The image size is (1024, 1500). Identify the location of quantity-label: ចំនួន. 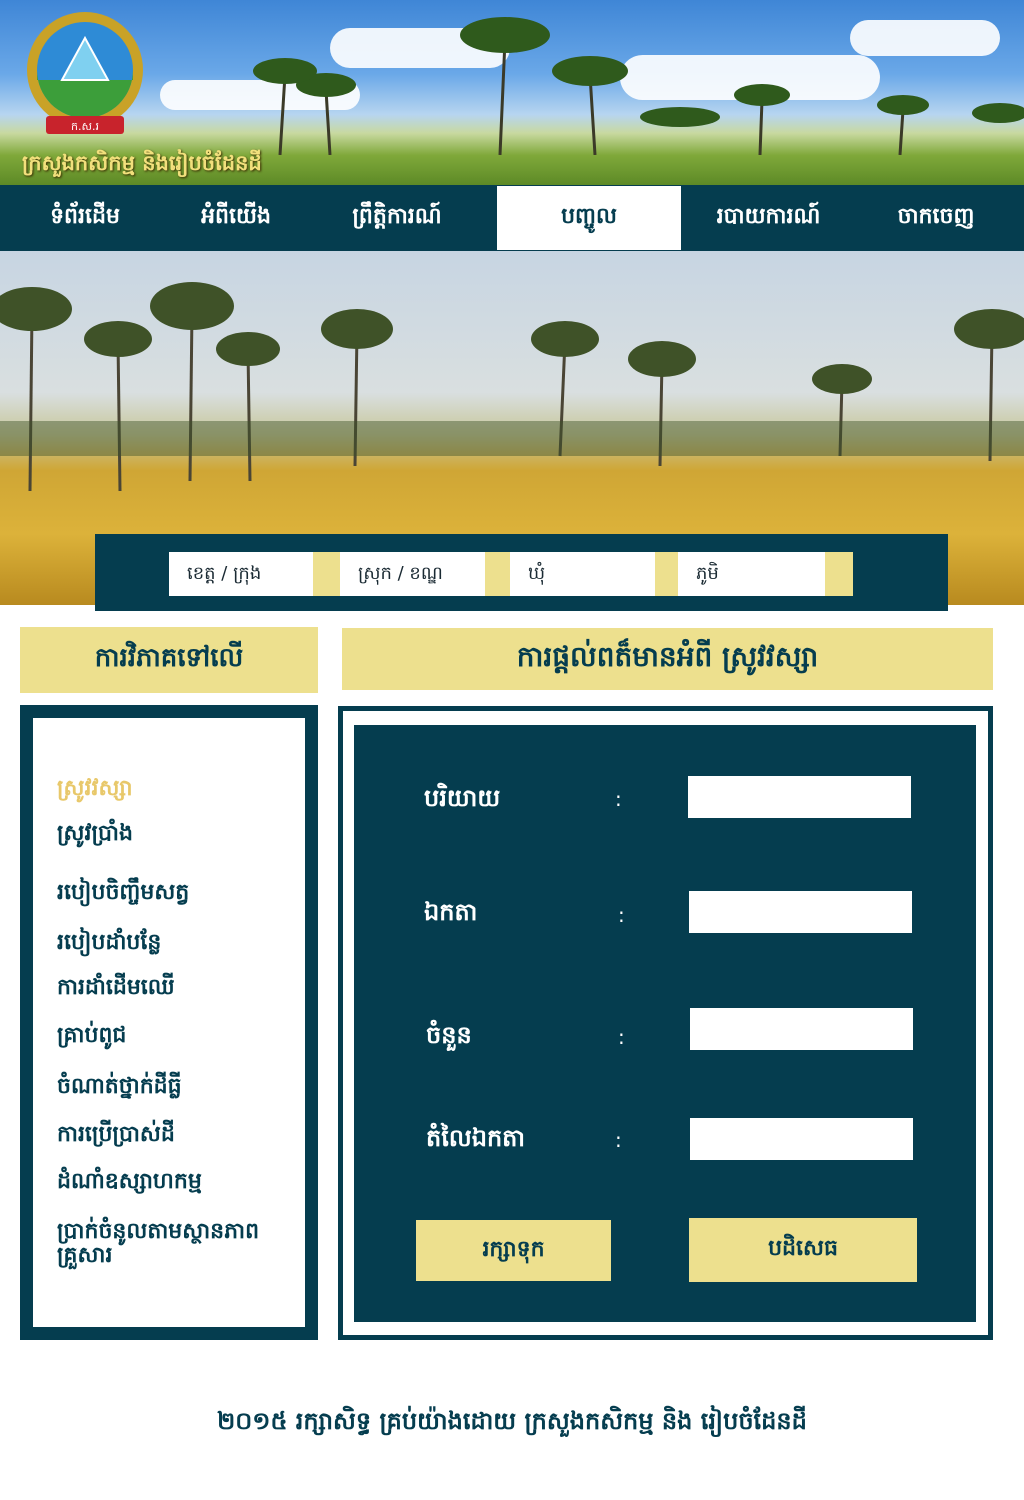
(449, 1035).